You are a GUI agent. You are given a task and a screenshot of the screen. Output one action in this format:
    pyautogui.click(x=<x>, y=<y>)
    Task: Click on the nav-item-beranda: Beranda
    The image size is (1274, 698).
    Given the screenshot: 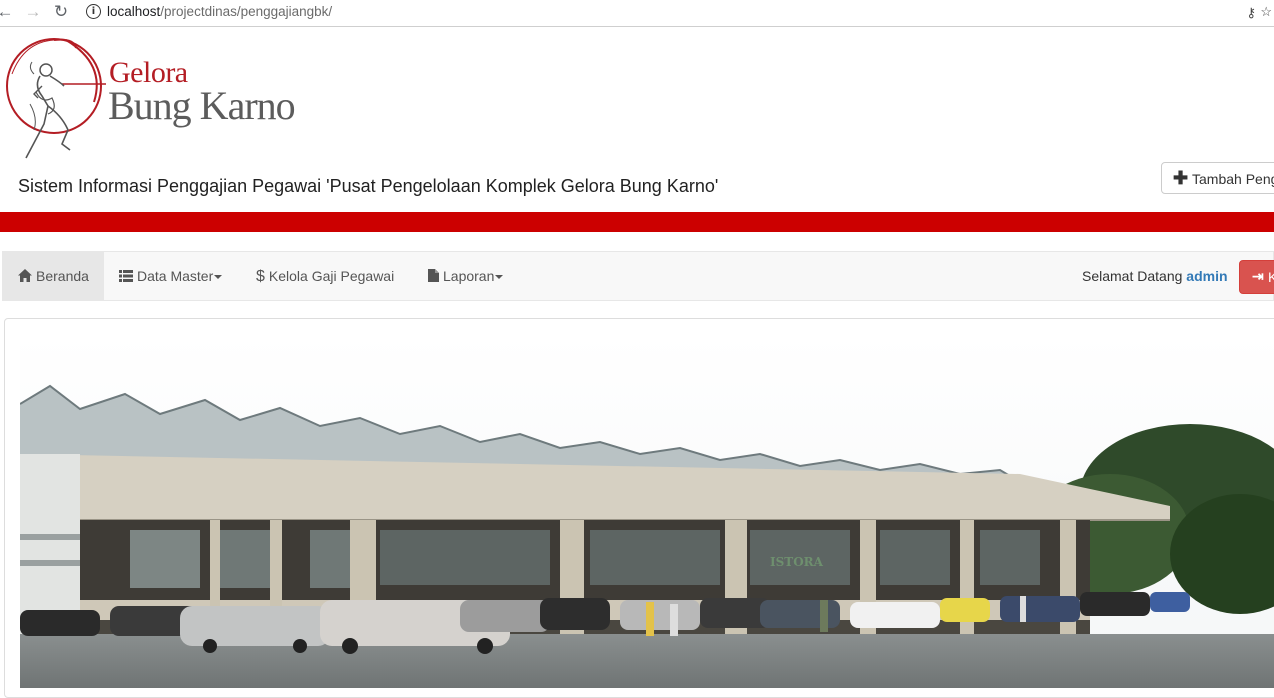 What is the action you would take?
    pyautogui.click(x=53, y=276)
    